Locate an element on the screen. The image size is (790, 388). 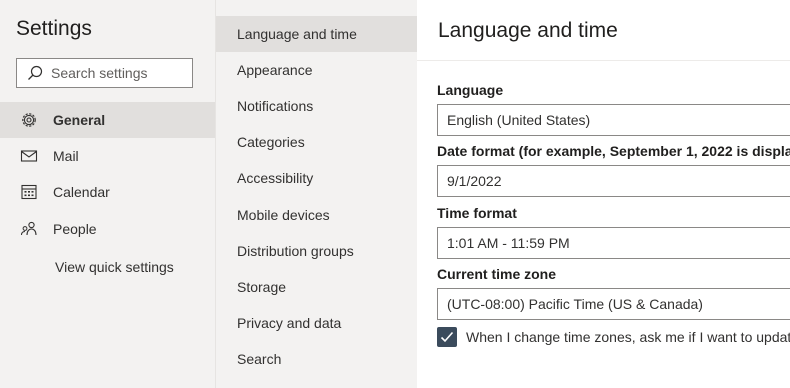
nav-item-calendar: Calendar is located at coordinates (107, 192).